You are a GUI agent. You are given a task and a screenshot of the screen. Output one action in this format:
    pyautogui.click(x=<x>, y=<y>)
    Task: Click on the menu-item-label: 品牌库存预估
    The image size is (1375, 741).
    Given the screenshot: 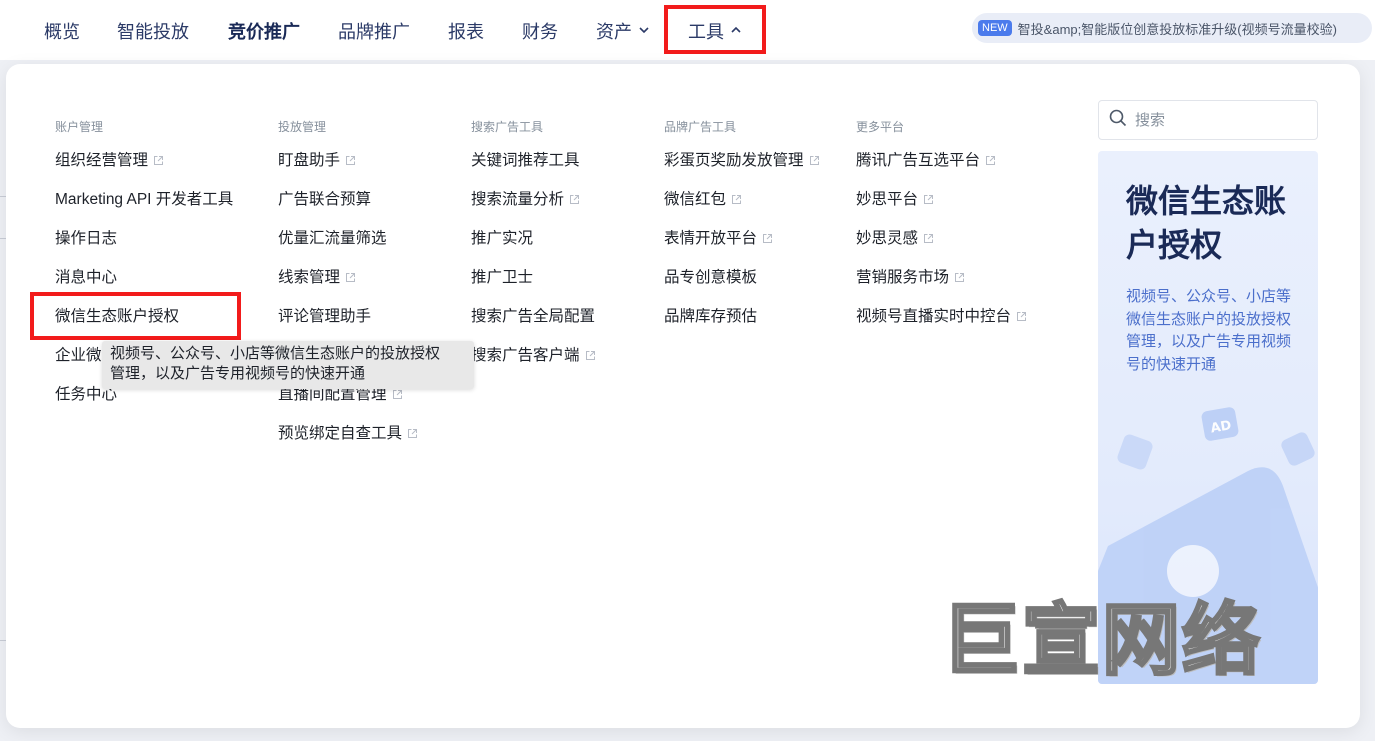 What is the action you would take?
    pyautogui.click(x=711, y=316)
    